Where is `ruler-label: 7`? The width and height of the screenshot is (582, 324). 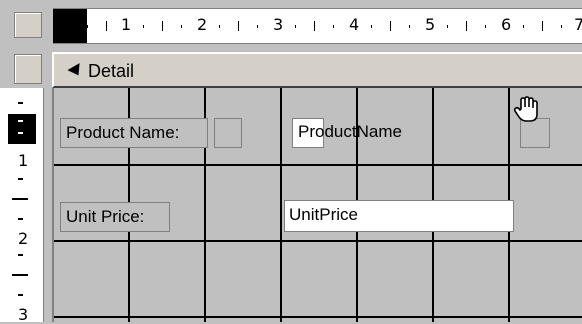 ruler-label: 7 is located at coordinates (578, 24).